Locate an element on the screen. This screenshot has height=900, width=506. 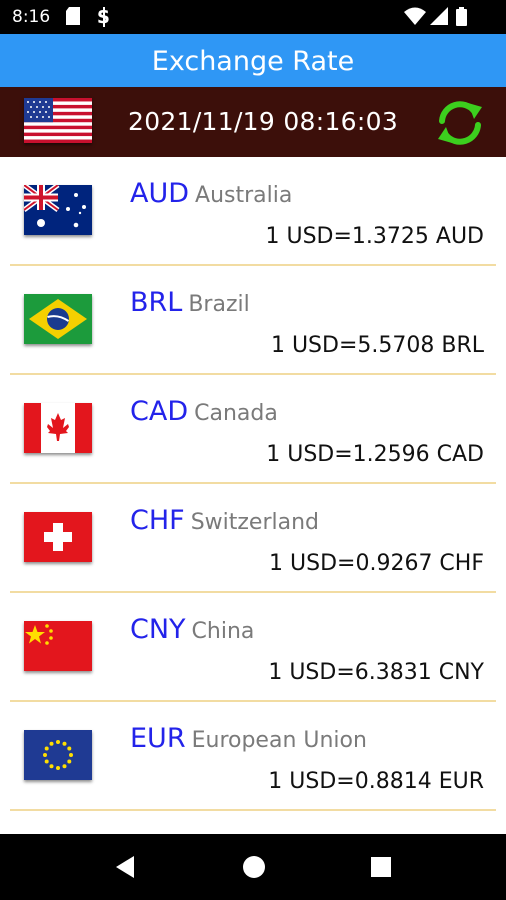
currency-code: CHF Switzerland is located at coordinates (225, 520).